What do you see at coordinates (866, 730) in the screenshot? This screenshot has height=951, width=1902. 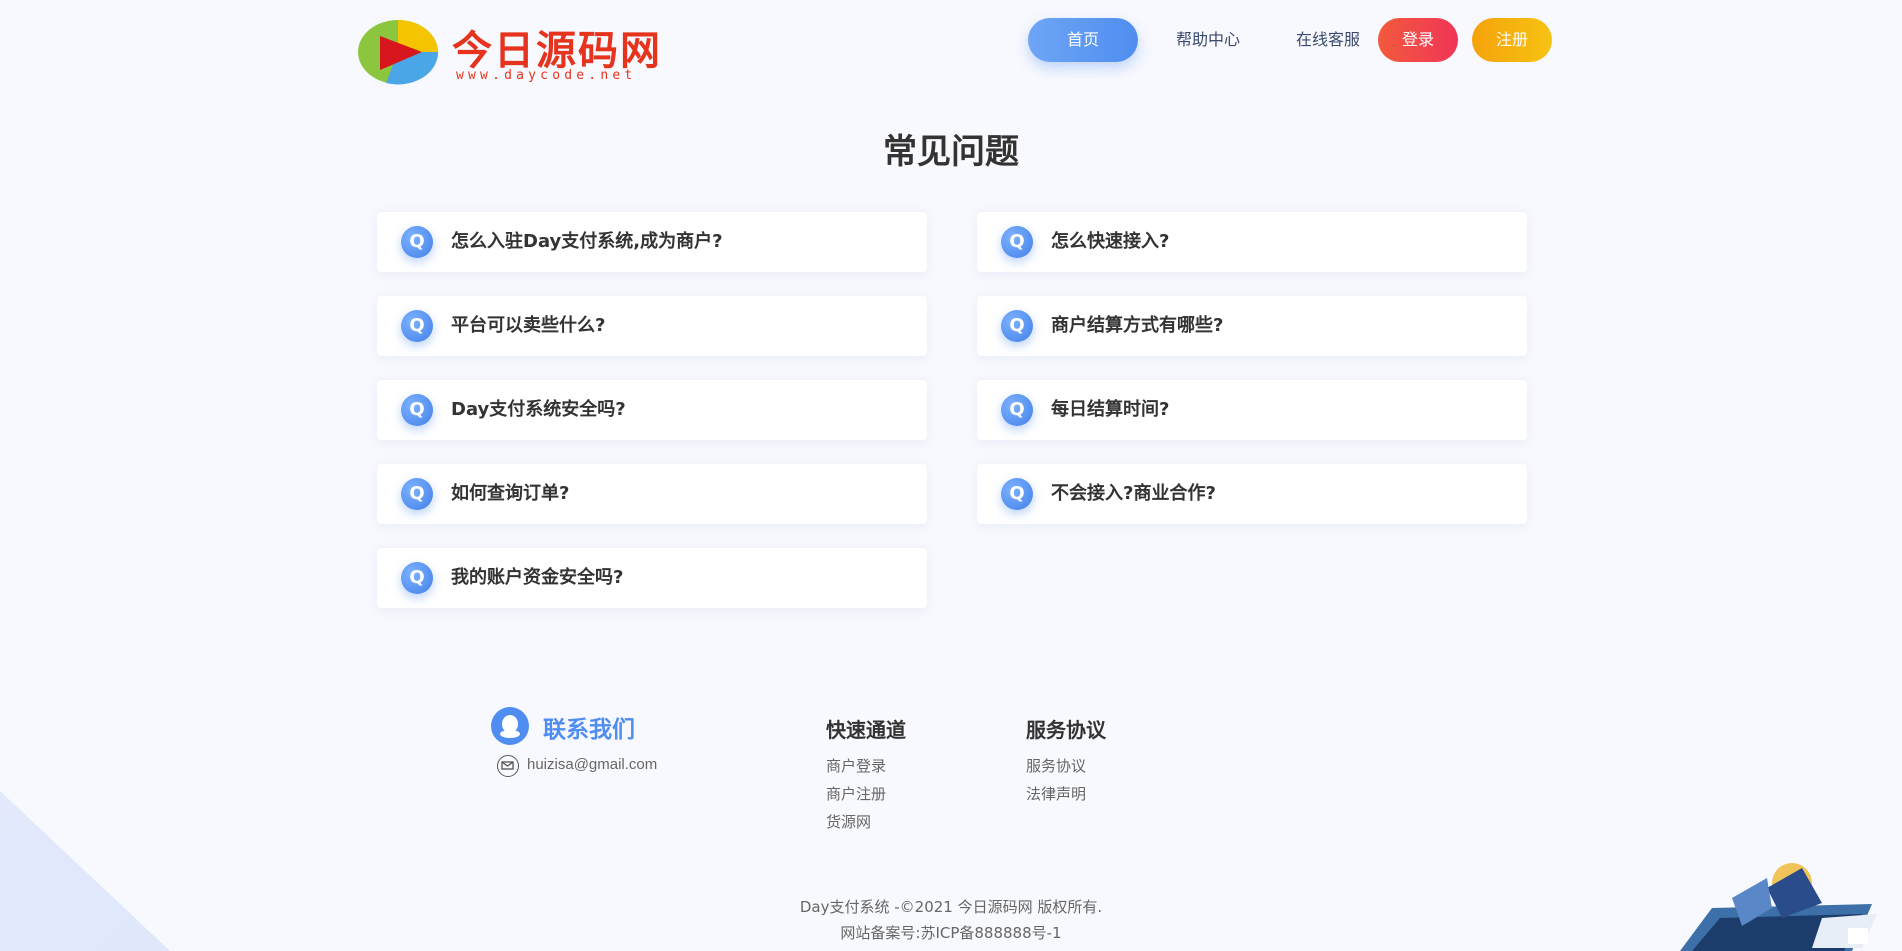 I see `quick-links-title: 快速通道` at bounding box center [866, 730].